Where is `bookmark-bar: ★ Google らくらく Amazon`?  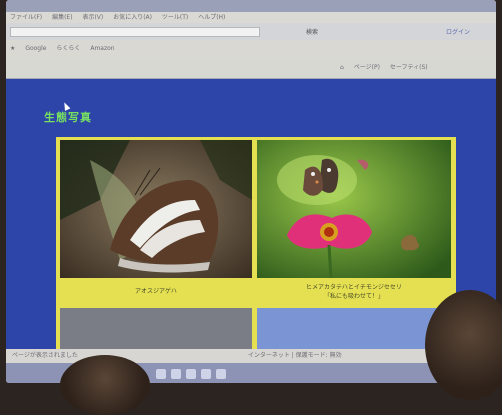 bookmark-bar: ★ Google らくらく Amazon is located at coordinates (251, 49).